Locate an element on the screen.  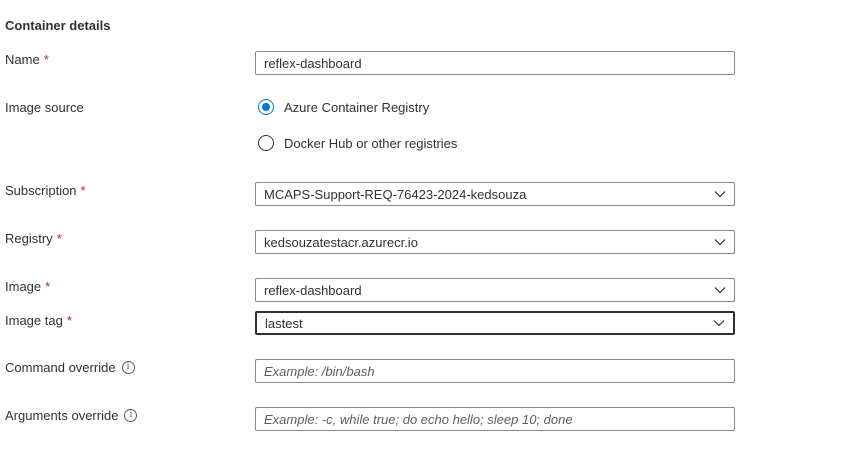
radio-azure-container-registry: Azure Container Registry is located at coordinates (343, 107).